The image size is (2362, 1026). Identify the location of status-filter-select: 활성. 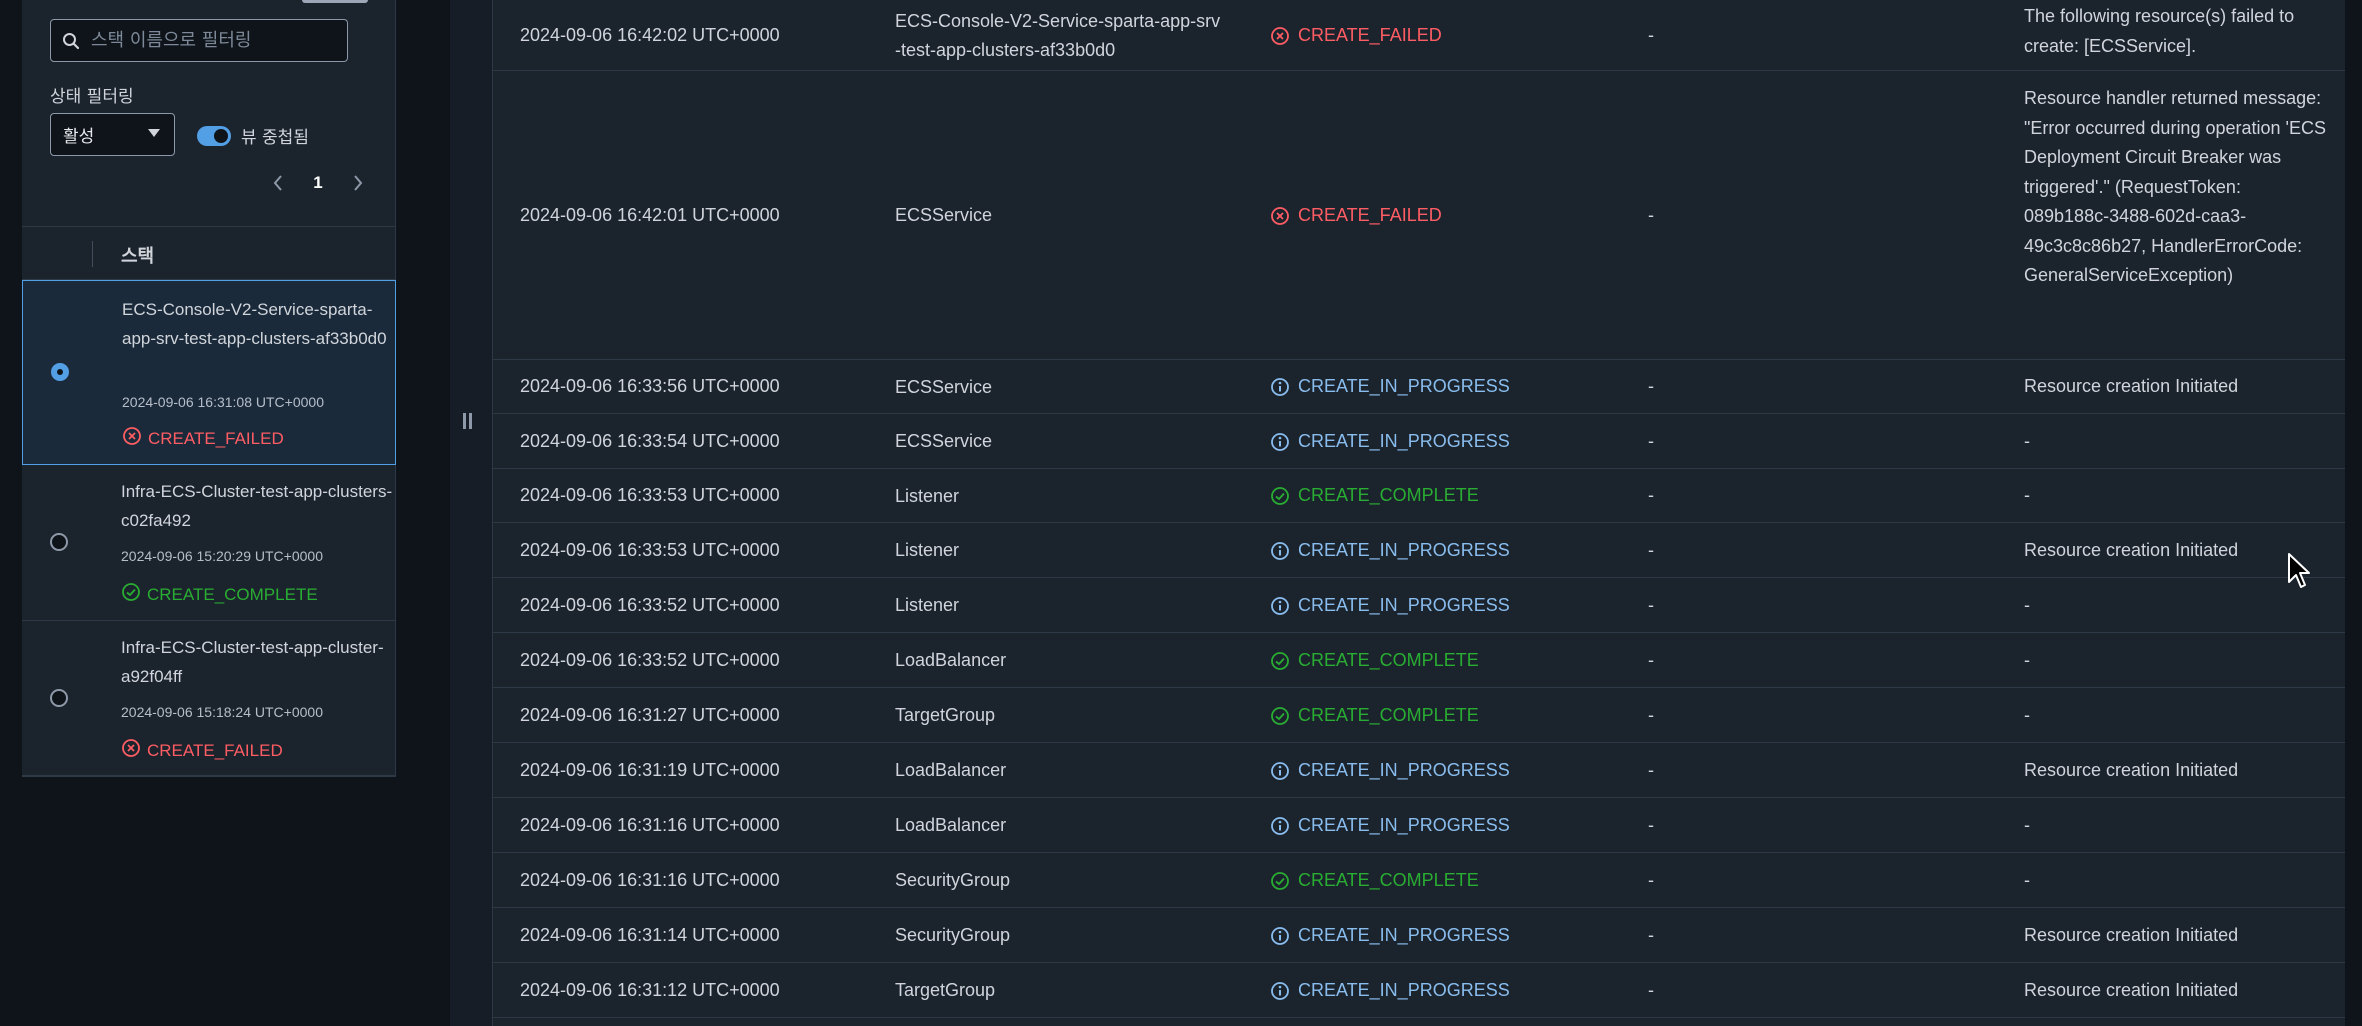
(112, 134).